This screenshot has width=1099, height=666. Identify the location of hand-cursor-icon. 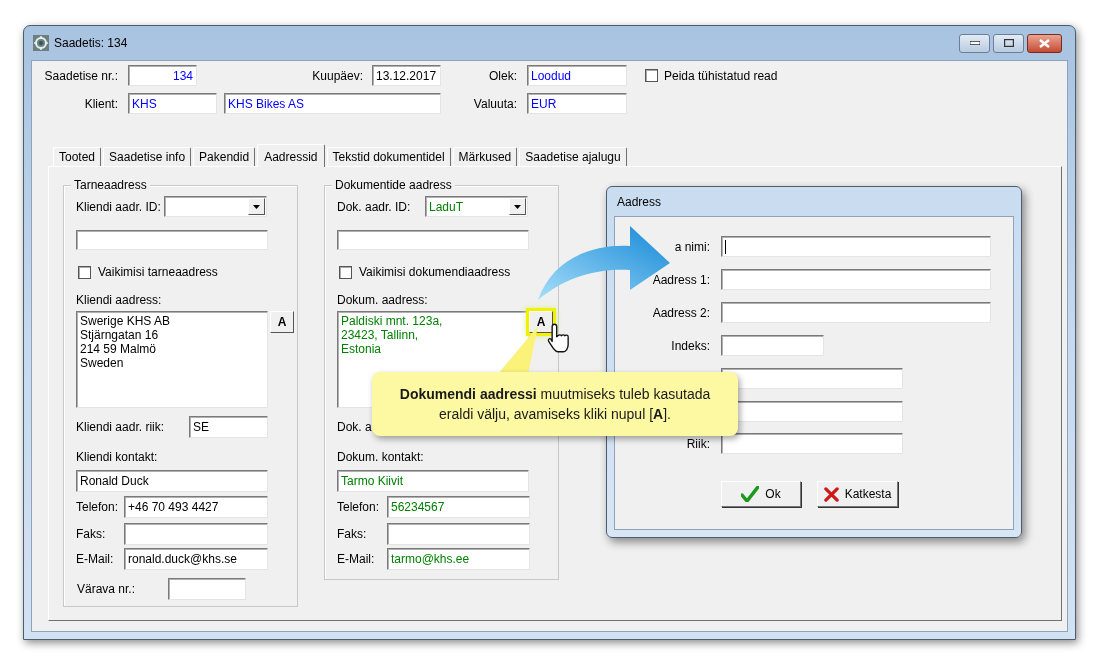
(559, 338).